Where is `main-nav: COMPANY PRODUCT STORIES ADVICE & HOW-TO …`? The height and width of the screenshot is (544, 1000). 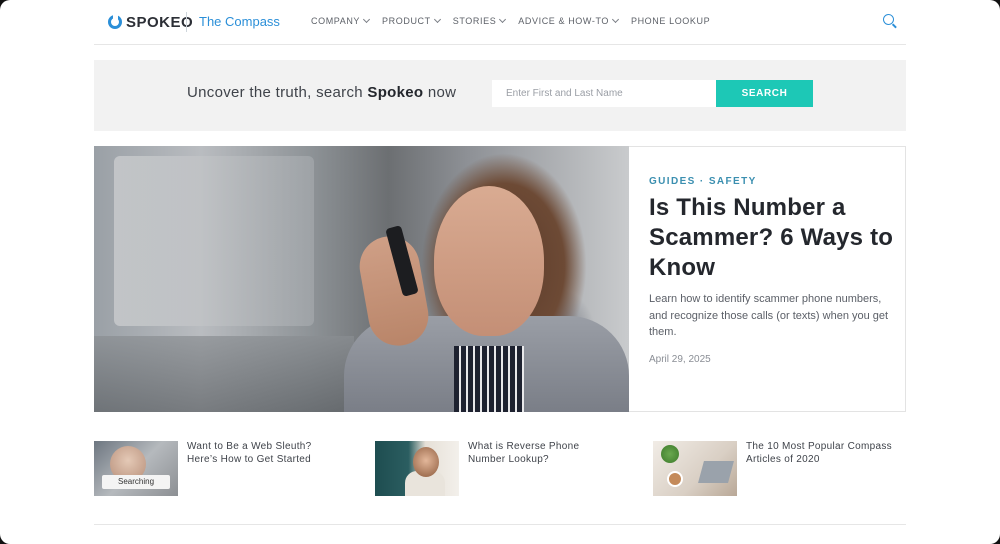 main-nav: COMPANY PRODUCT STORIES ADVICE & HOW-TO … is located at coordinates (517, 20).